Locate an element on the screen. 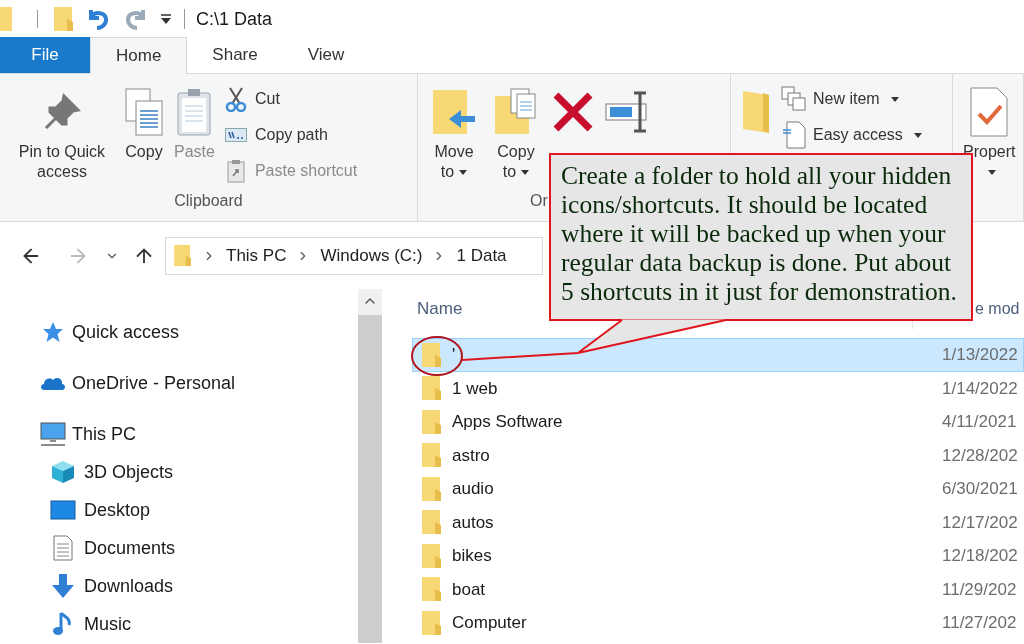  star-icon is located at coordinates (53, 332).